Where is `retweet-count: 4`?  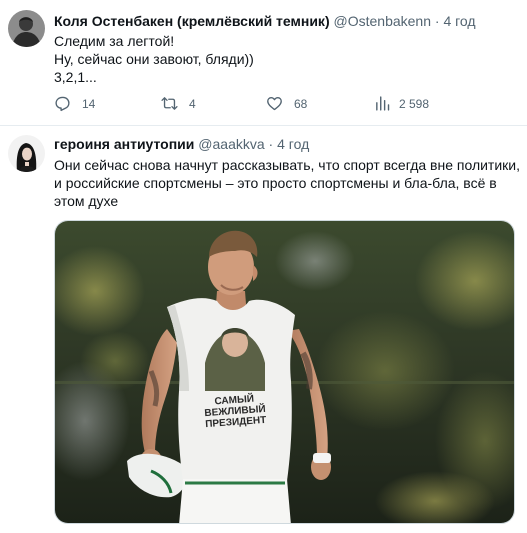 retweet-count: 4 is located at coordinates (192, 103).